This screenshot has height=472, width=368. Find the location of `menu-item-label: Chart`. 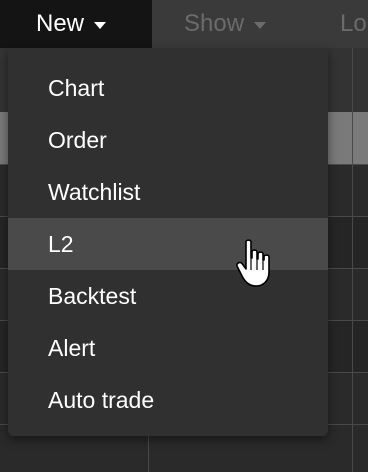

menu-item-label: Chart is located at coordinates (76, 87).